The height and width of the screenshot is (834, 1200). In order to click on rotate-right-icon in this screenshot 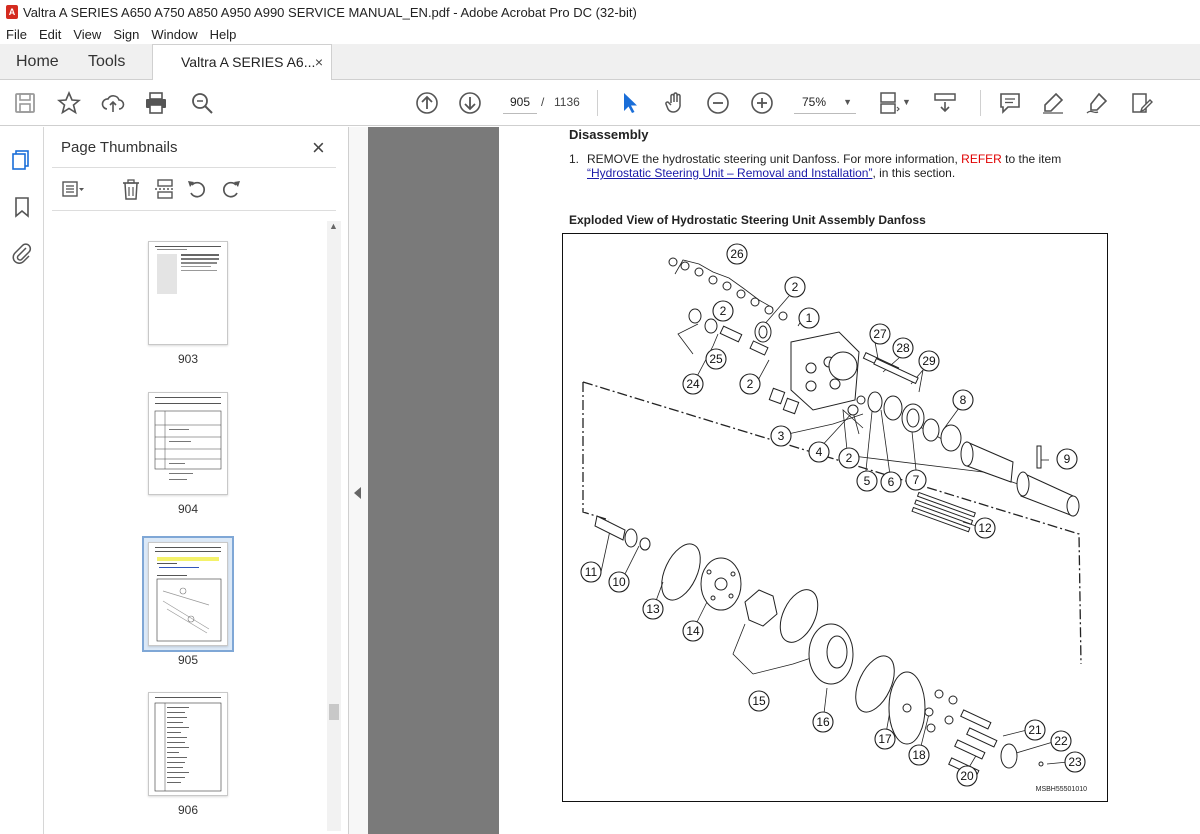, I will do `click(232, 190)`.